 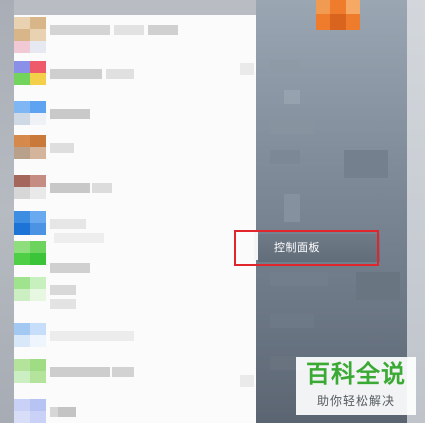 I want to click on watermark-logo: 百科全说 助你轻松解决, so click(x=356, y=386).